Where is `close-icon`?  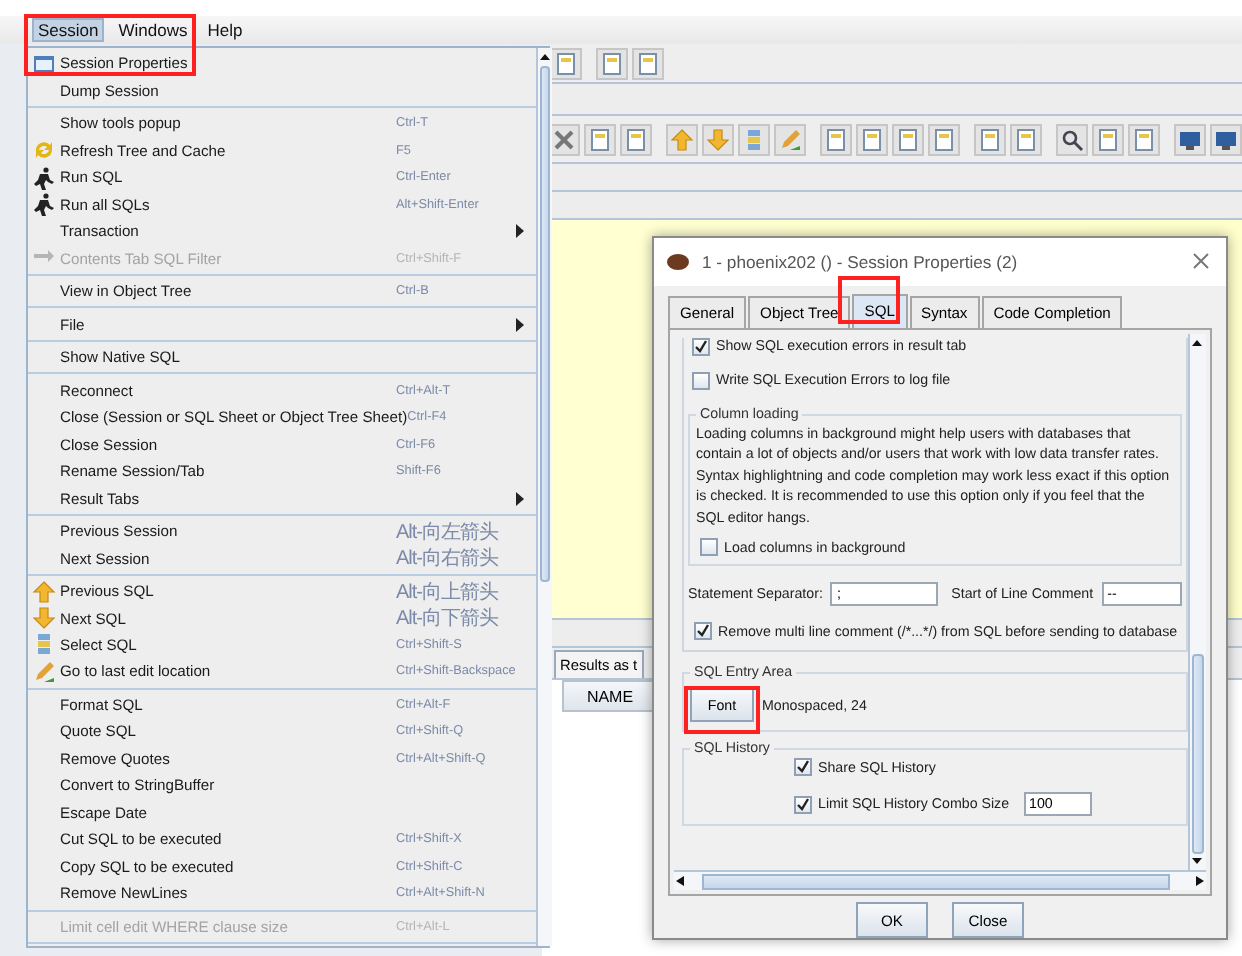 close-icon is located at coordinates (1201, 261).